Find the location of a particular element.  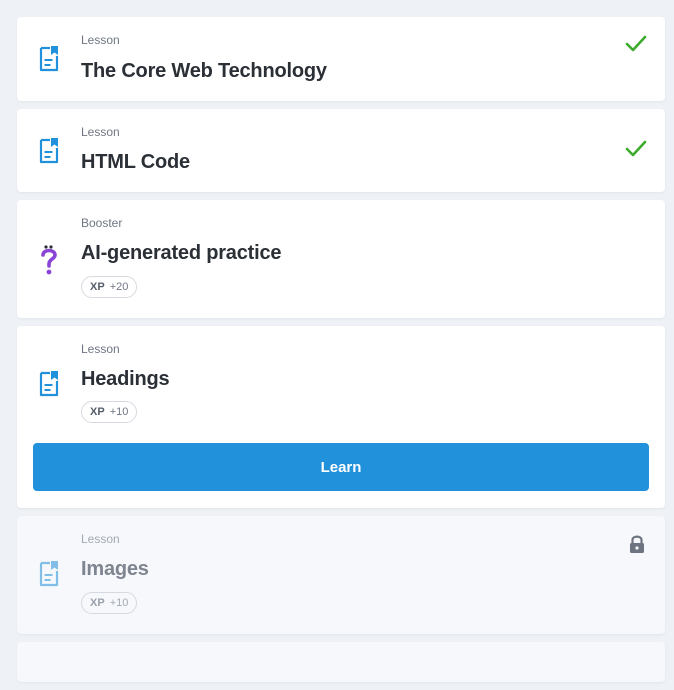

lesson-card-html-code: Lesson HTML Code is located at coordinates (341, 150).